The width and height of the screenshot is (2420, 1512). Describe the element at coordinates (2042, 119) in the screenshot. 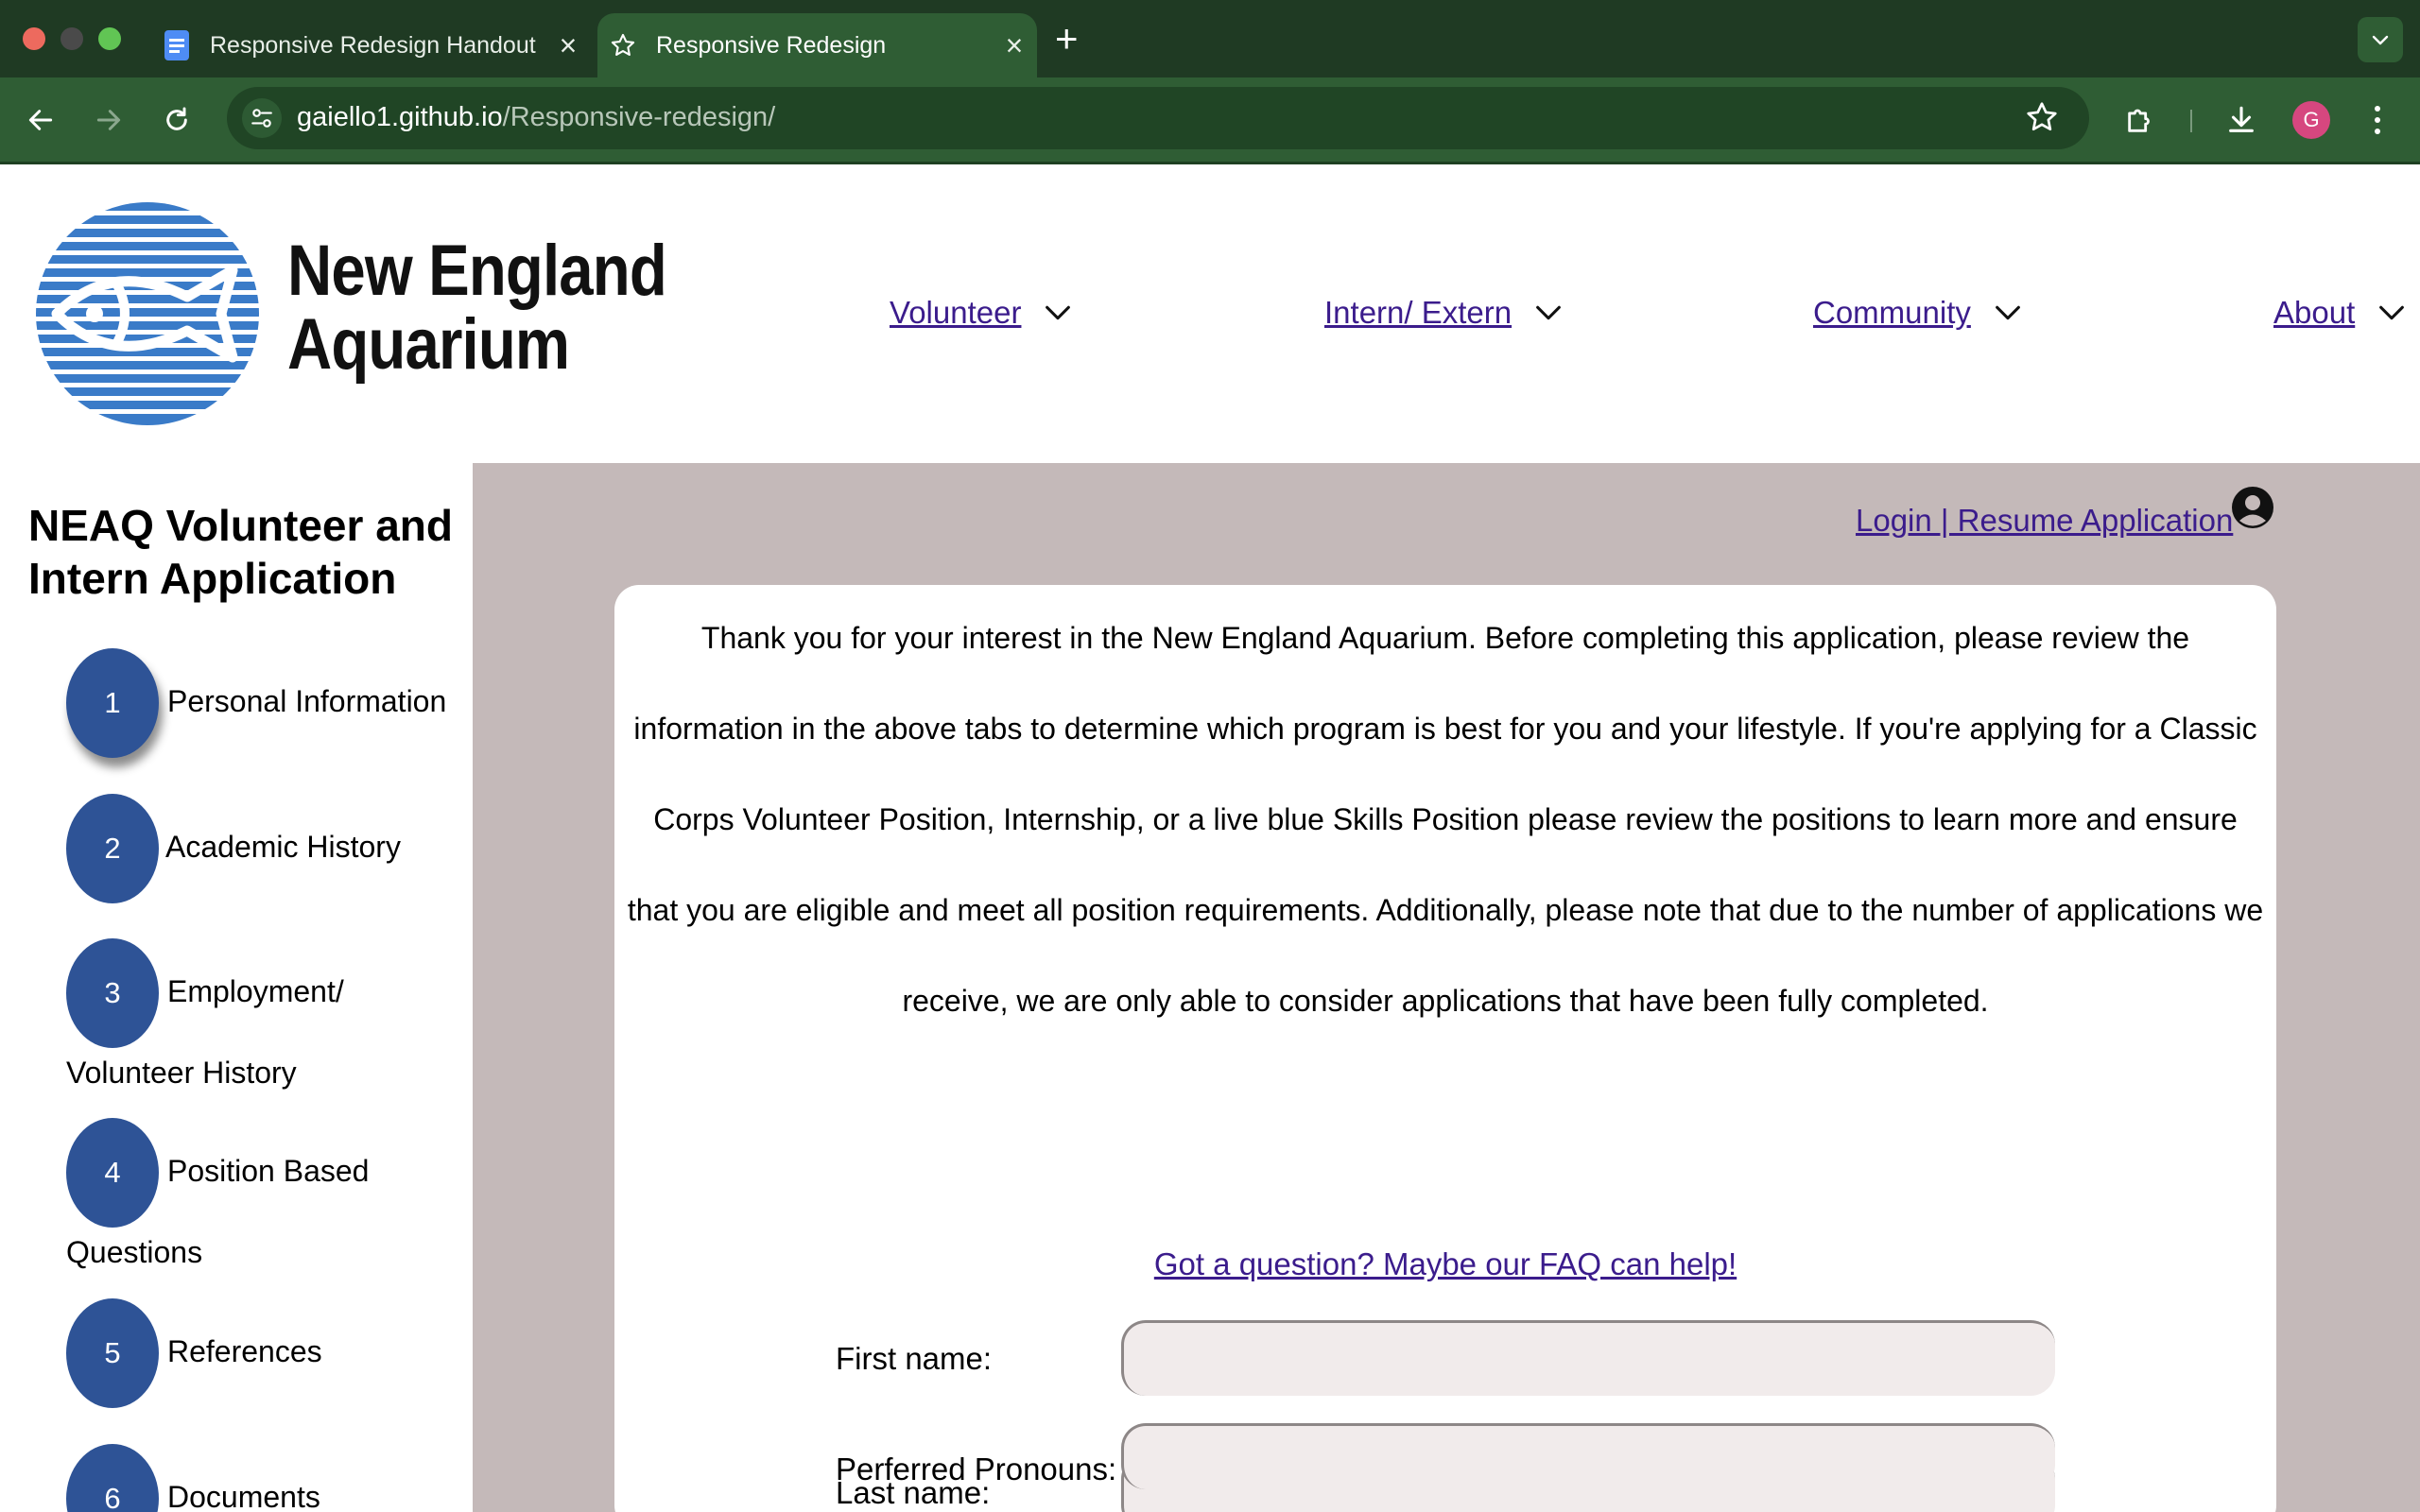

I see `bookmark-star-icon` at that location.